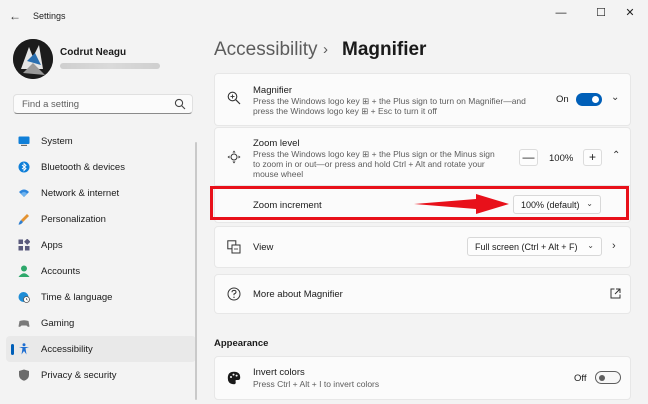 The height and width of the screenshot is (404, 648). I want to click on maximize-button: ☐, so click(601, 13).